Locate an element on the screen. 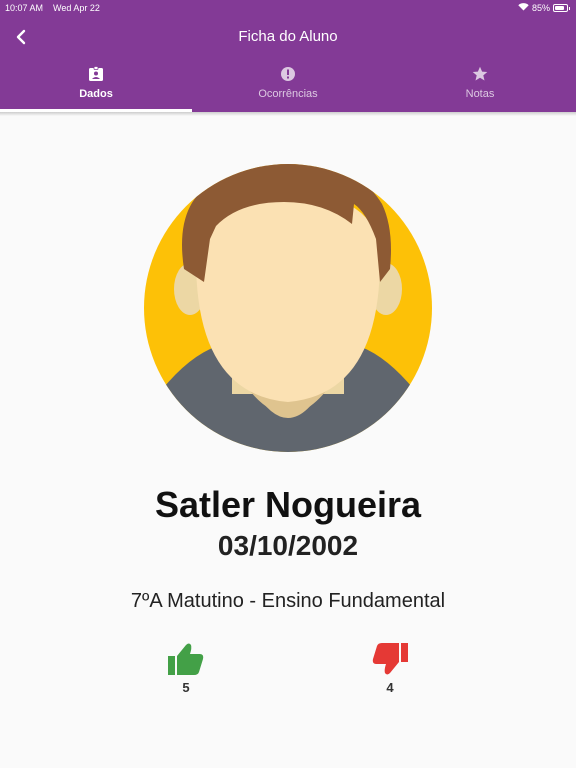  tab-dados: Dados is located at coordinates (96, 86).